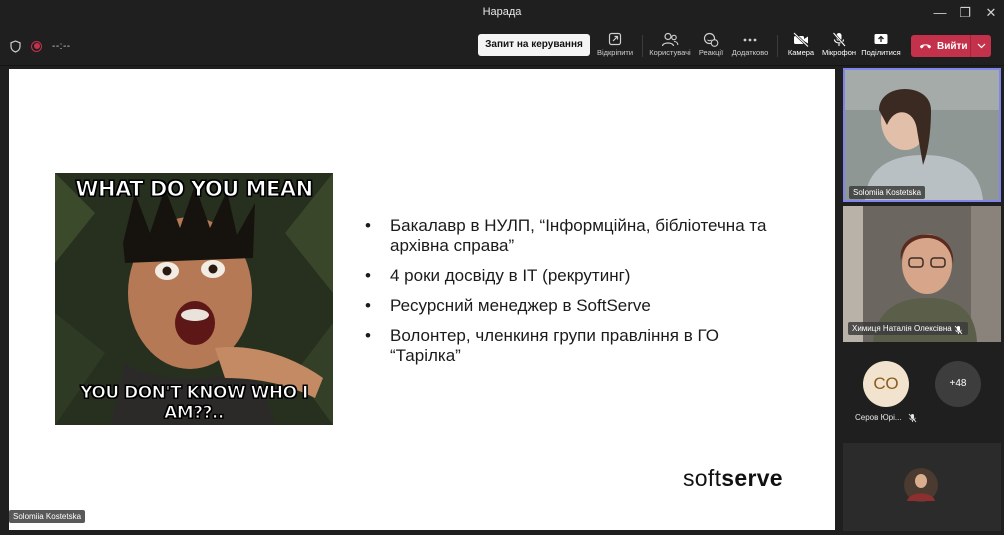 This screenshot has width=1004, height=535. What do you see at coordinates (902, 328) in the screenshot?
I see `participant-name: Химиця Наталія Олексівна` at bounding box center [902, 328].